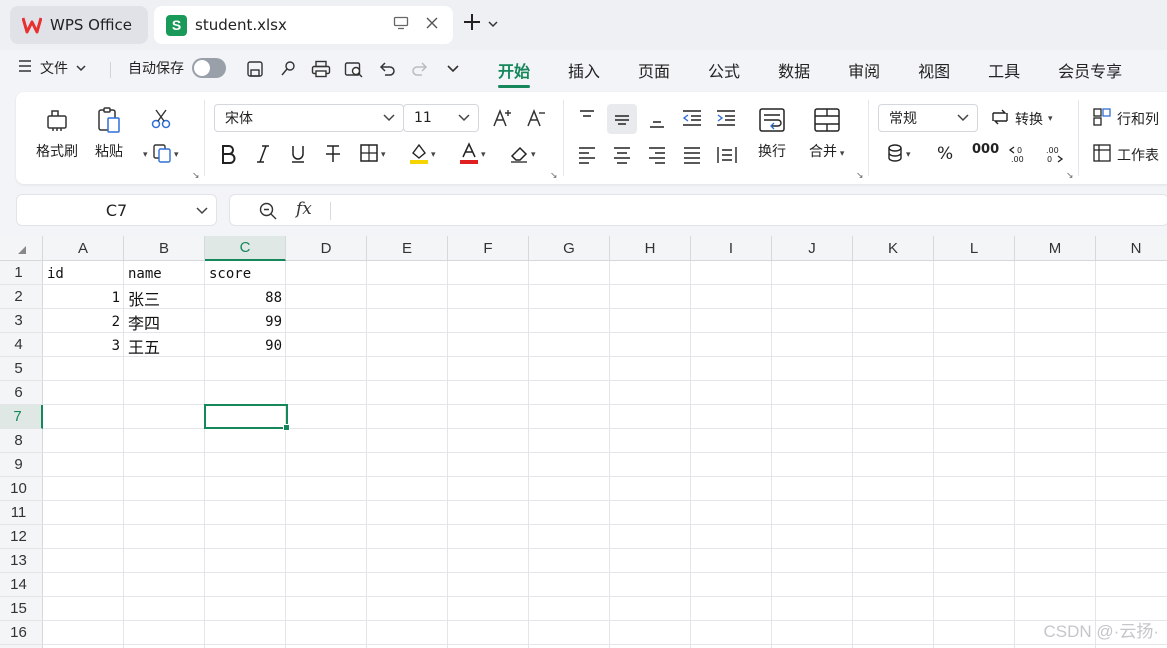  Describe the element at coordinates (196, 176) in the screenshot. I see `clipboard-dialog-launcher-icon: ↘` at that location.